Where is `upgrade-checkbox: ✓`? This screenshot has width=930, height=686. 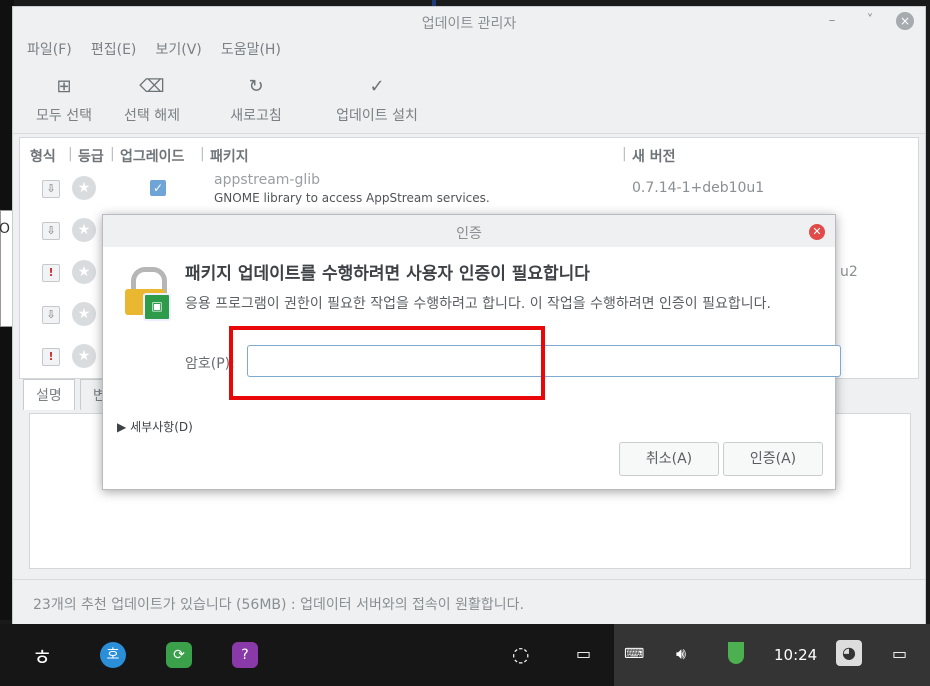 upgrade-checkbox: ✓ is located at coordinates (158, 188).